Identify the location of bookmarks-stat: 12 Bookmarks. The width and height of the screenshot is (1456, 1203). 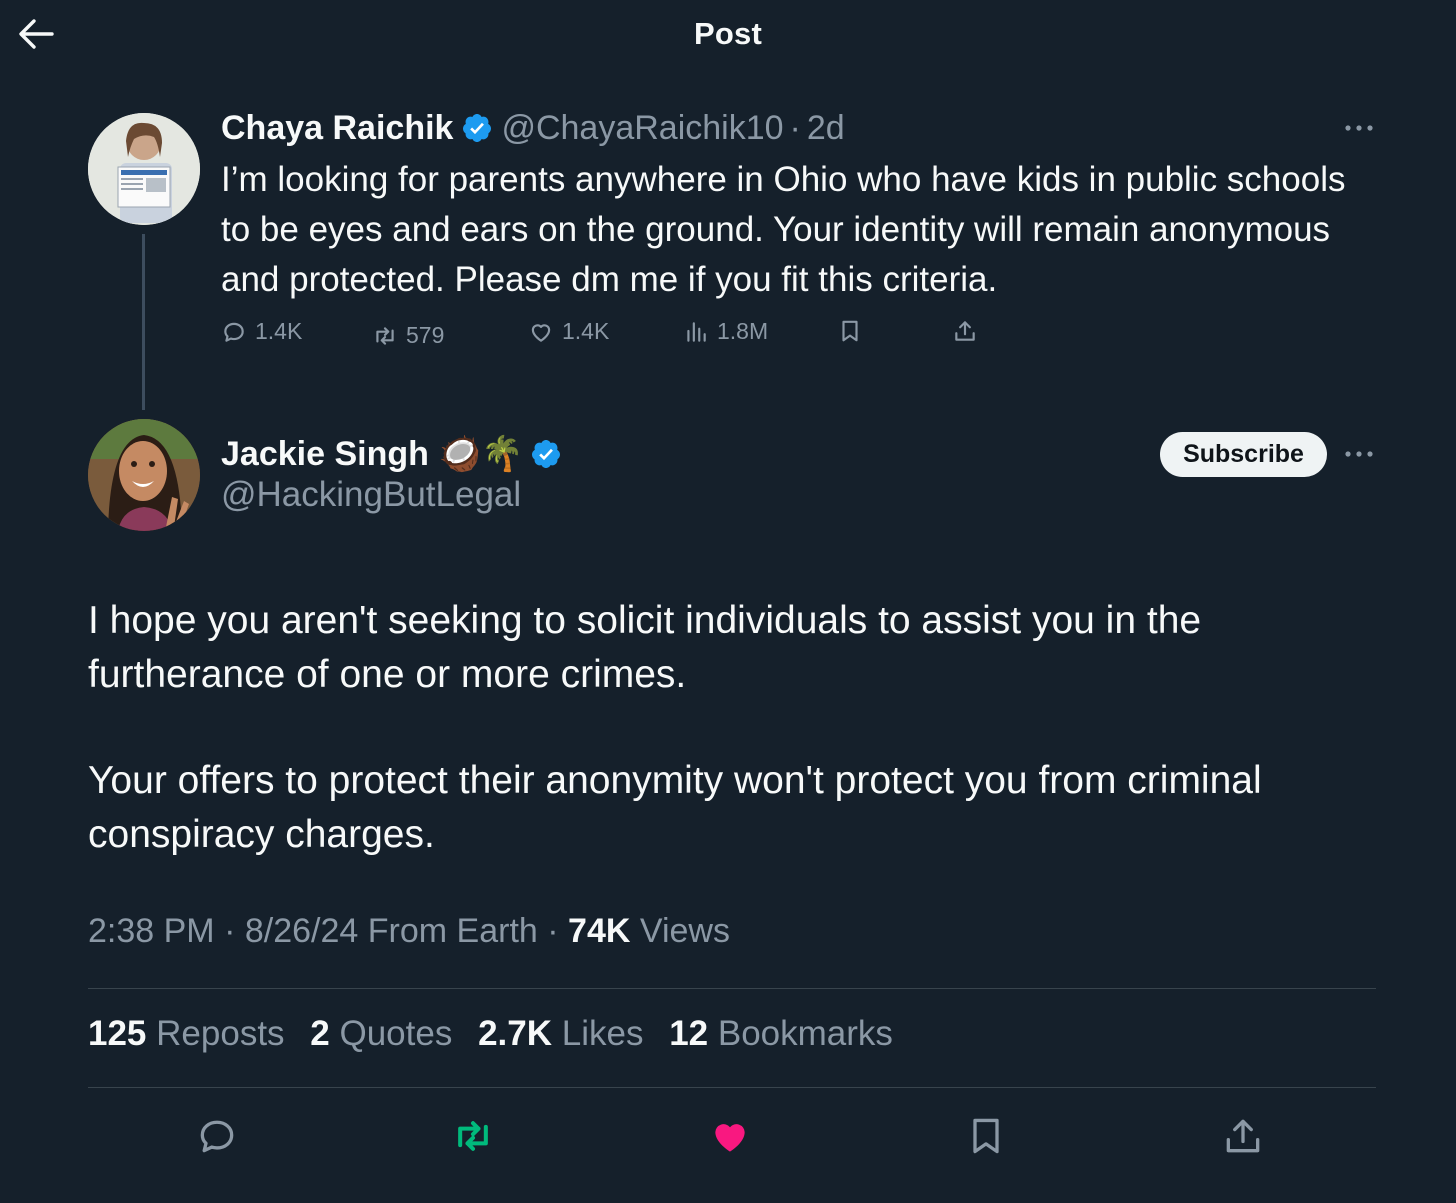
(781, 1033).